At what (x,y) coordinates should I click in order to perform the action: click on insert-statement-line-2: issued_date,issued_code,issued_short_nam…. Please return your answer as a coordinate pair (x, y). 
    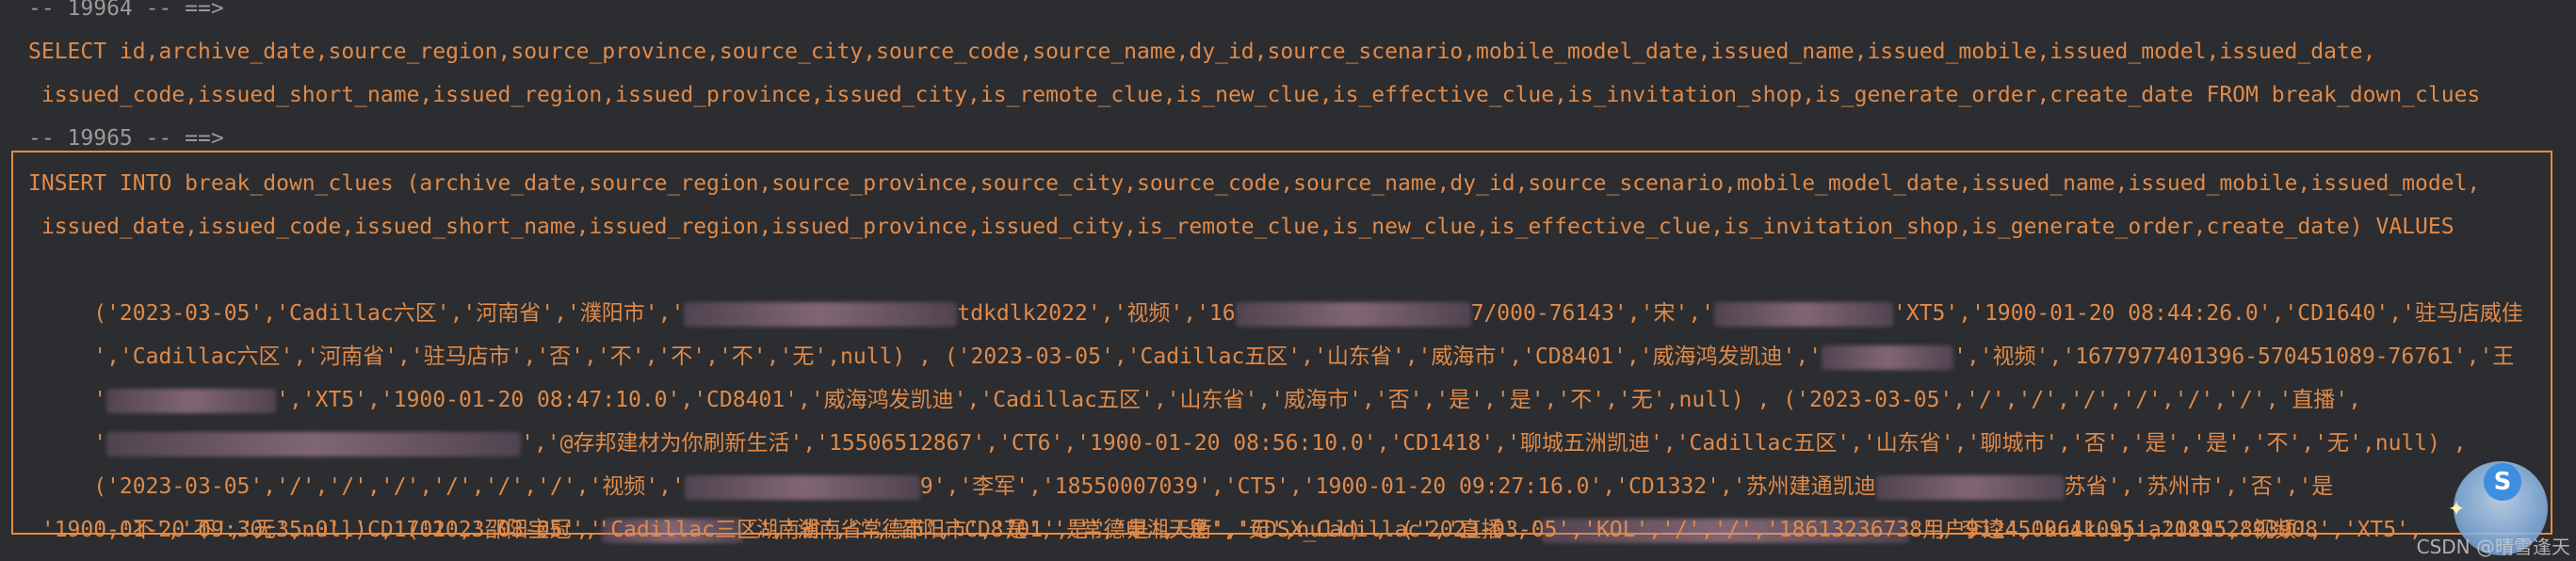
    Looking at the image, I should click on (1241, 227).